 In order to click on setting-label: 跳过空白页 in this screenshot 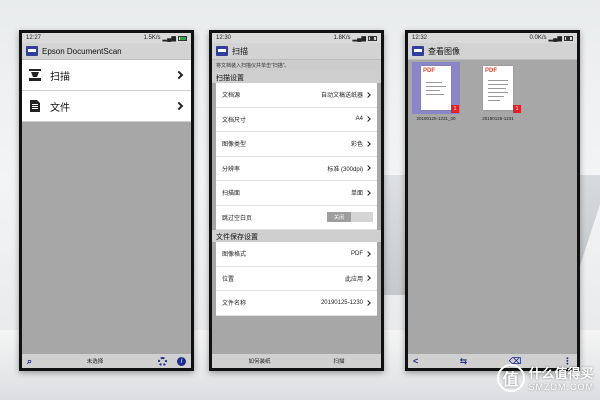, I will do `click(237, 218)`.